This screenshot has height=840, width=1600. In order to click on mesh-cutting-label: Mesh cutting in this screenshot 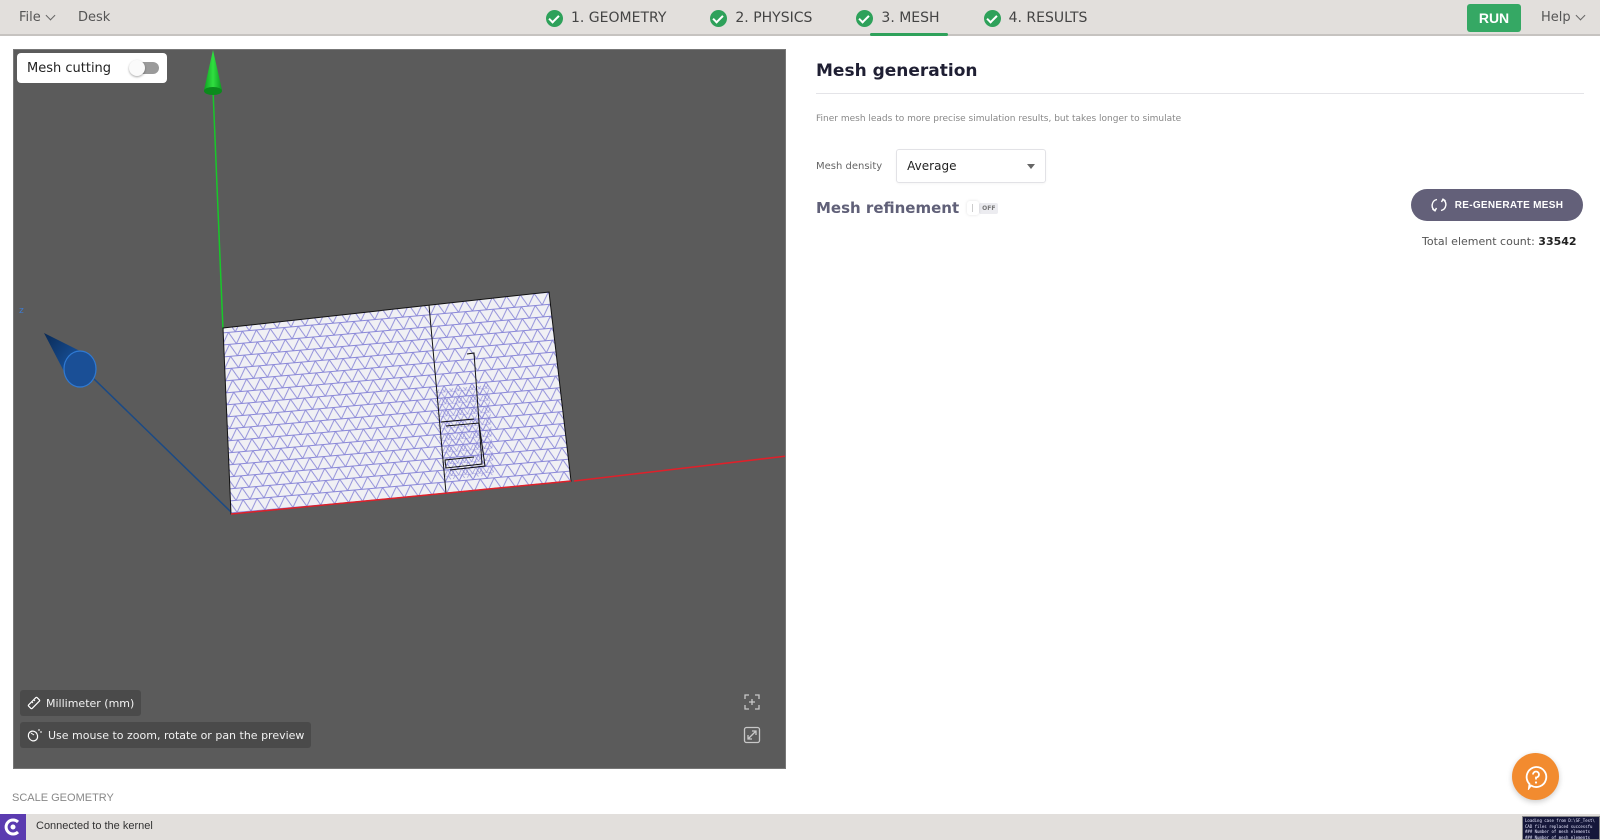, I will do `click(69, 68)`.